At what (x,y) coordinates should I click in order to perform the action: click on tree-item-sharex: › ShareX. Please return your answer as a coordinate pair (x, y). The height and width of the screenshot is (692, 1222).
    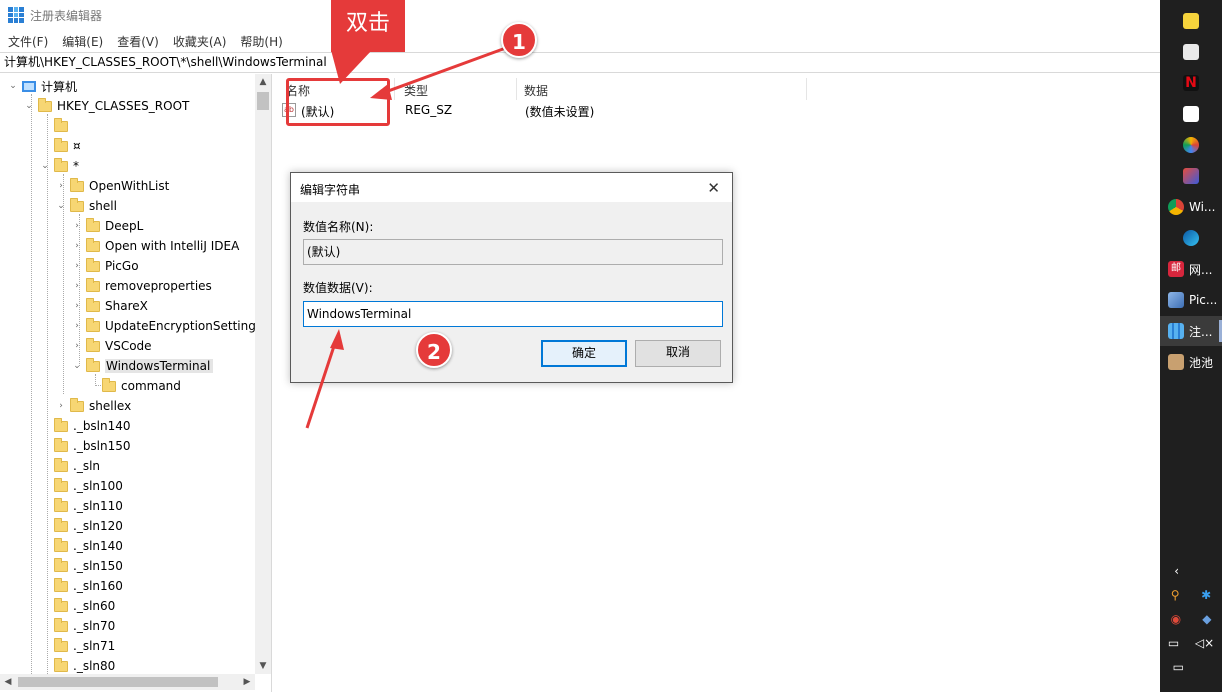
    Looking at the image, I should click on (110, 306).